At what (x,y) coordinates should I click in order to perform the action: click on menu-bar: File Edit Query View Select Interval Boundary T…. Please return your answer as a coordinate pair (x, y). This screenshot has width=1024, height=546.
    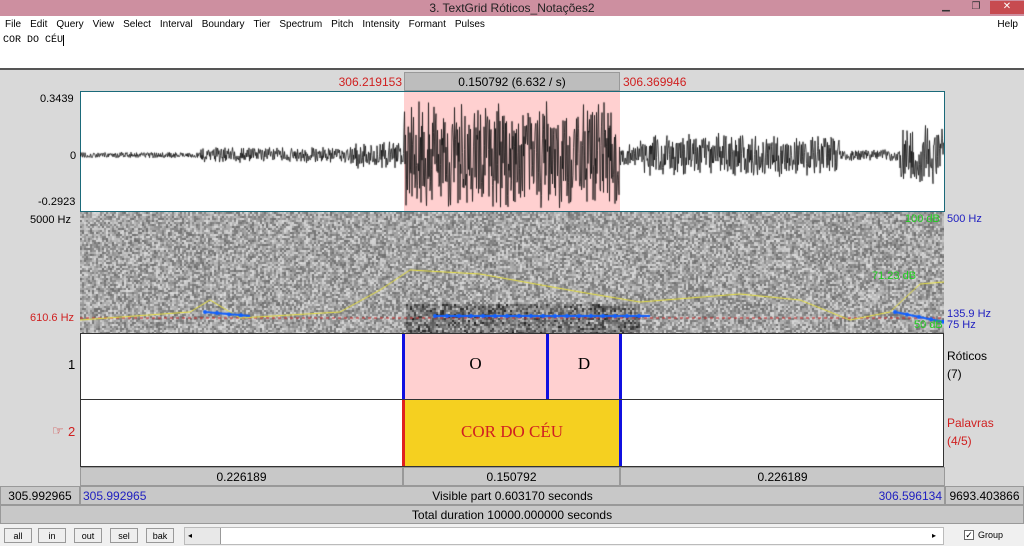
    Looking at the image, I should click on (512, 24).